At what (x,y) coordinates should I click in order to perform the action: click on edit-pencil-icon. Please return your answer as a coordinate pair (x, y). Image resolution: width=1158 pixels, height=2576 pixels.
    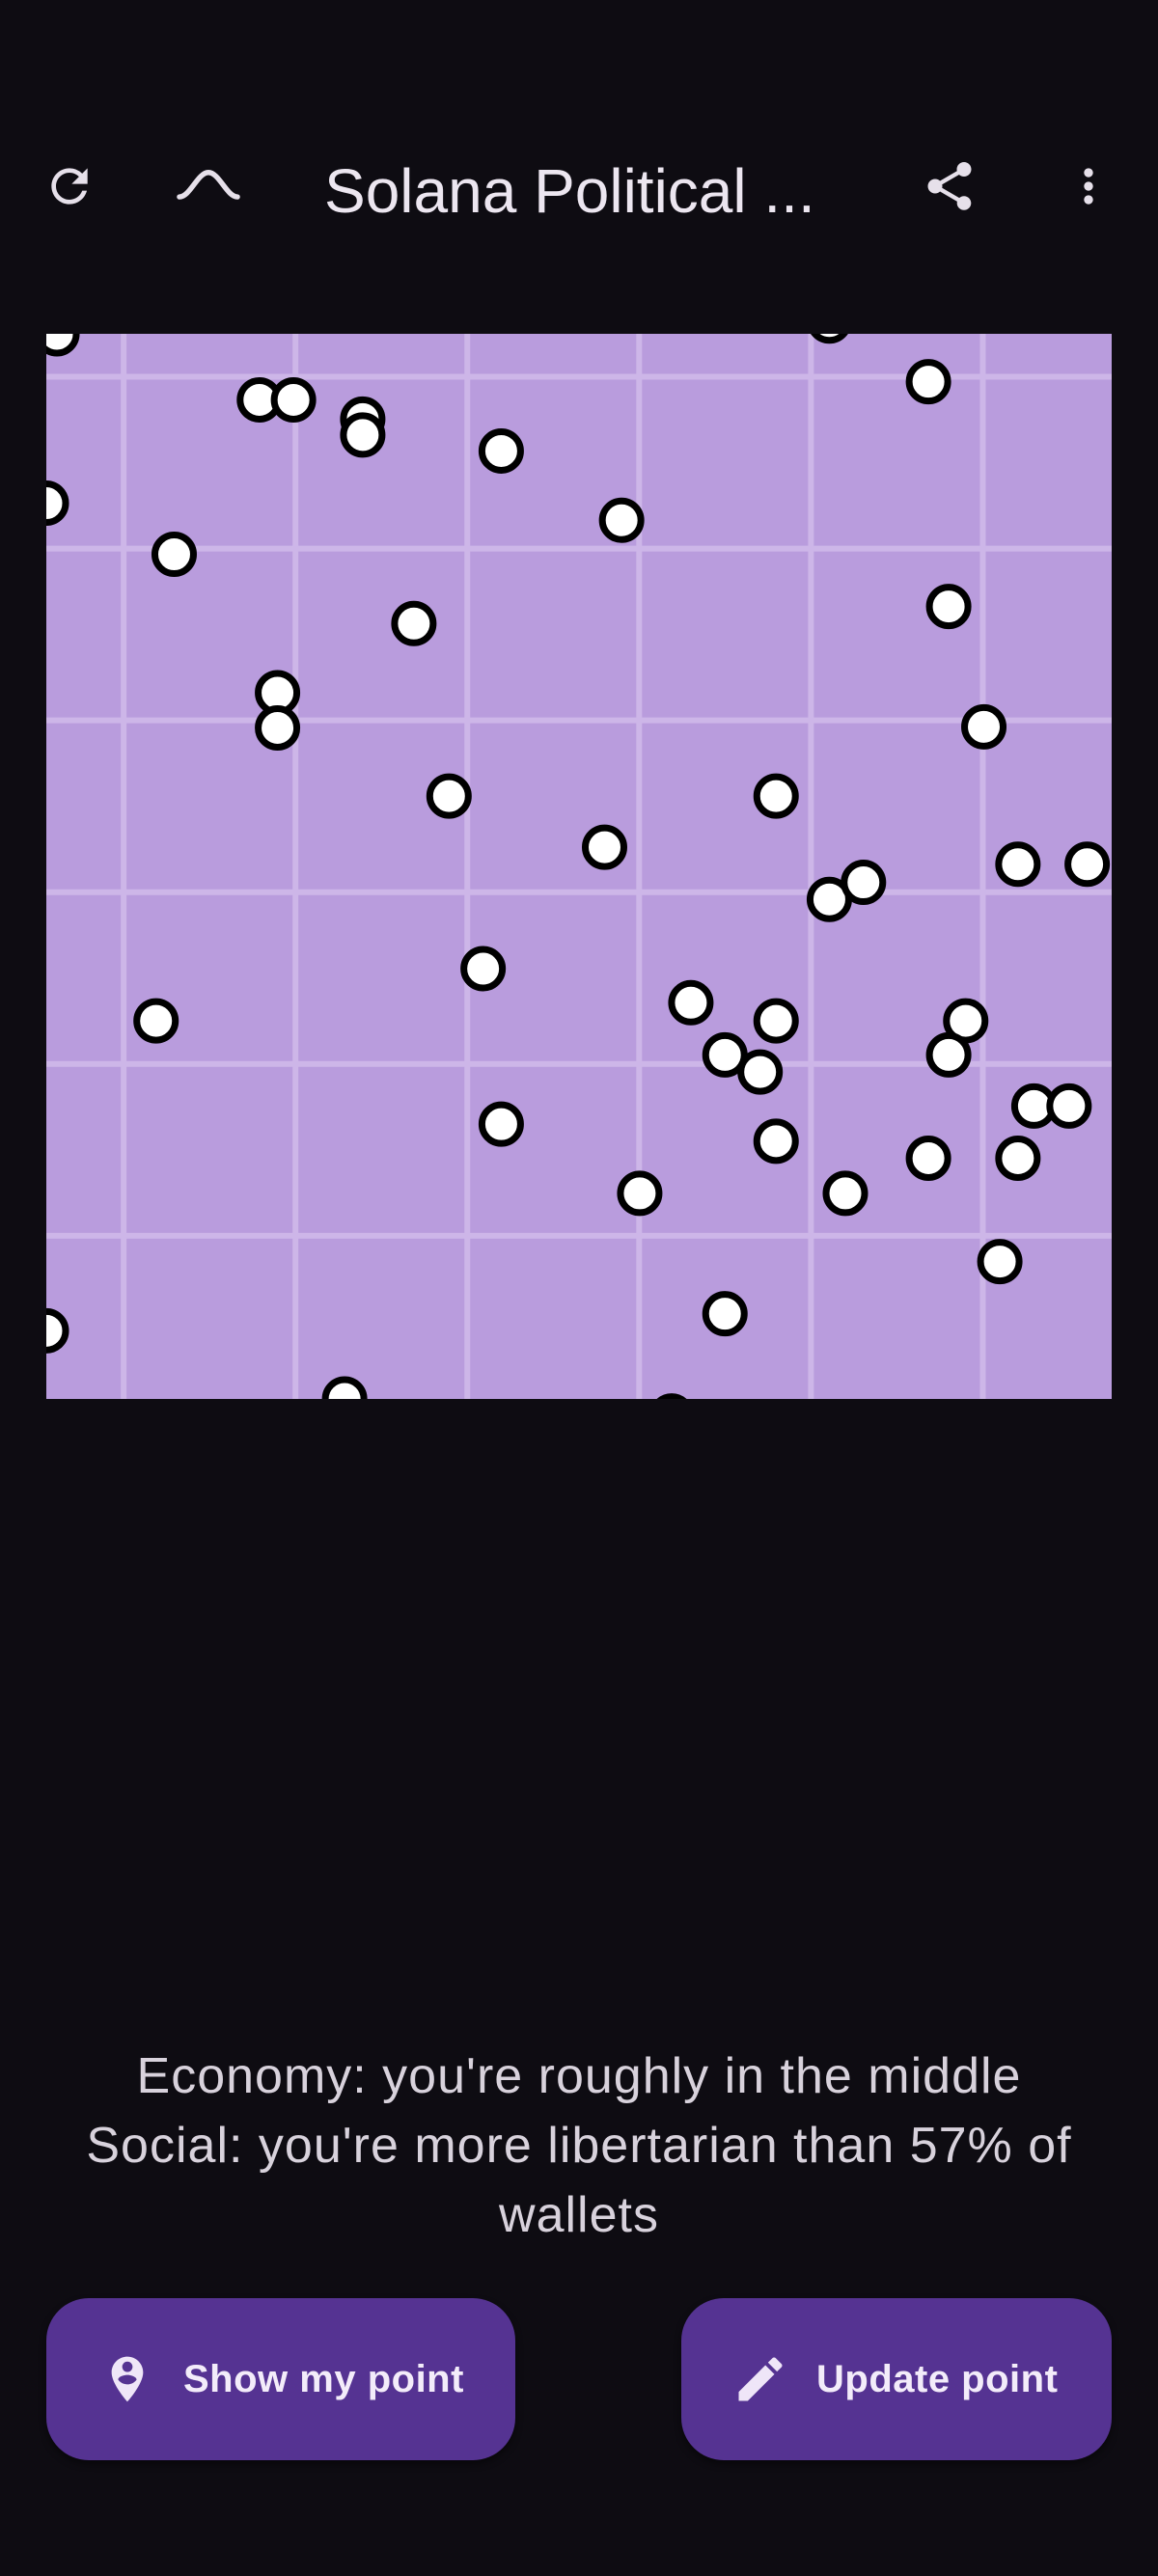
    Looking at the image, I should click on (760, 2379).